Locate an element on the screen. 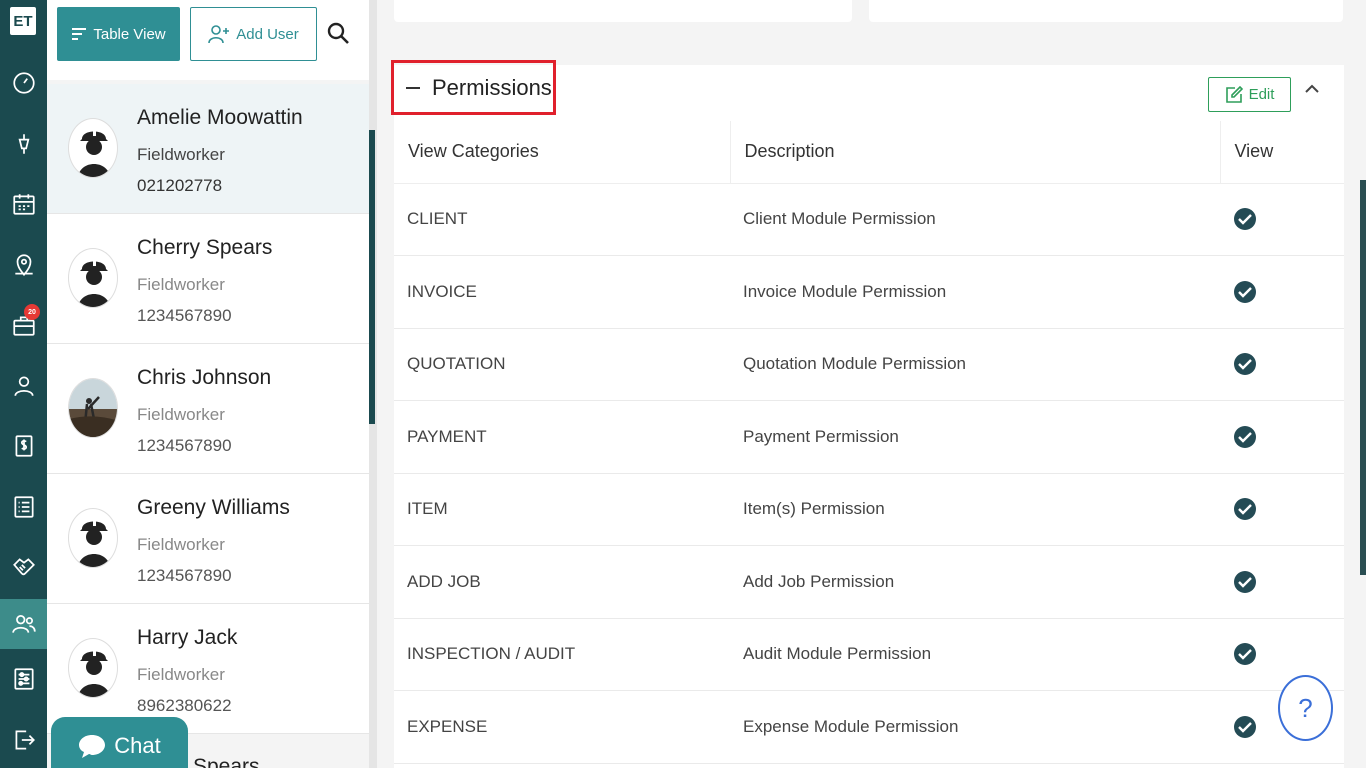 The image size is (1366, 768). description-cell: Item(s) Permission is located at coordinates (975, 509).